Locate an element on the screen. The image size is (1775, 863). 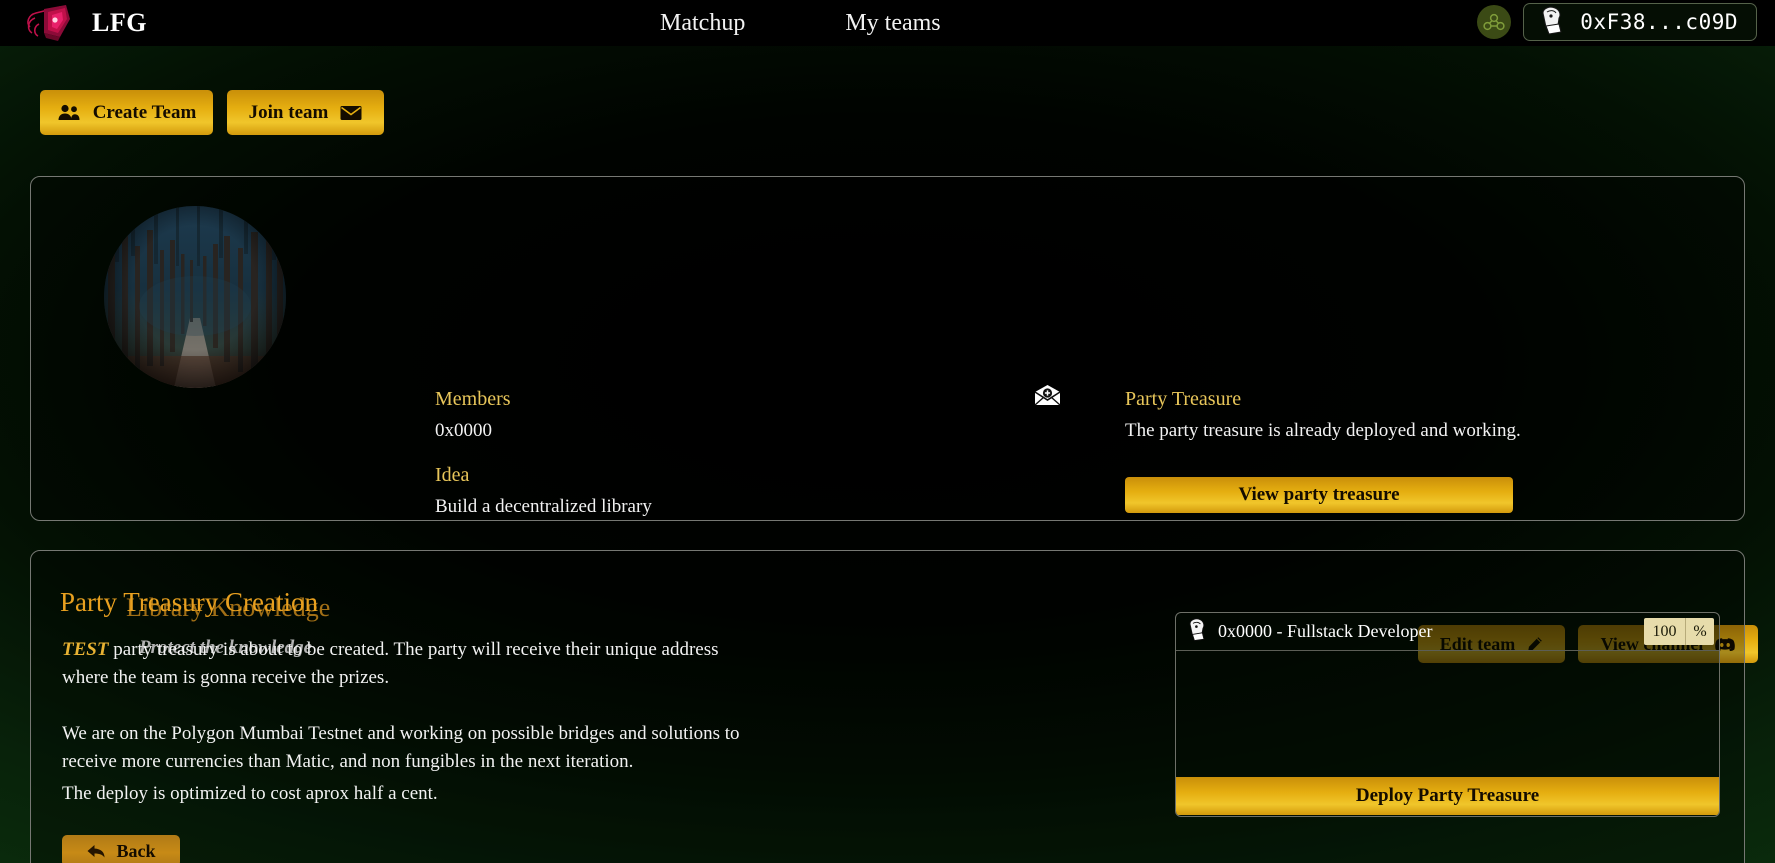
header-right: 0xF38...c09D is located at coordinates (1617, 22).